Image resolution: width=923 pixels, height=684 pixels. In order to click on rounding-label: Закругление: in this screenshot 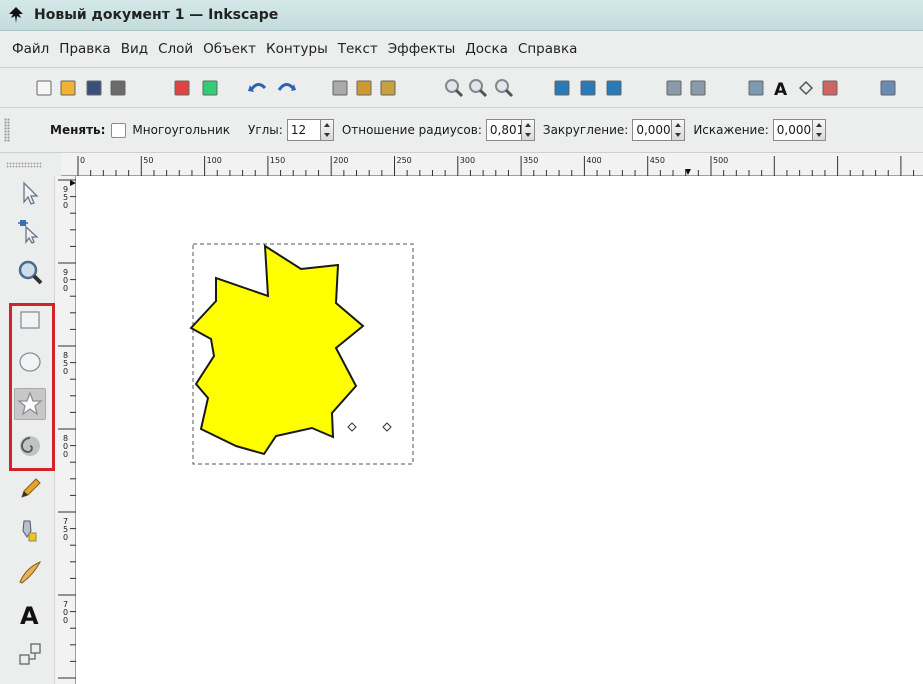, I will do `click(585, 130)`.